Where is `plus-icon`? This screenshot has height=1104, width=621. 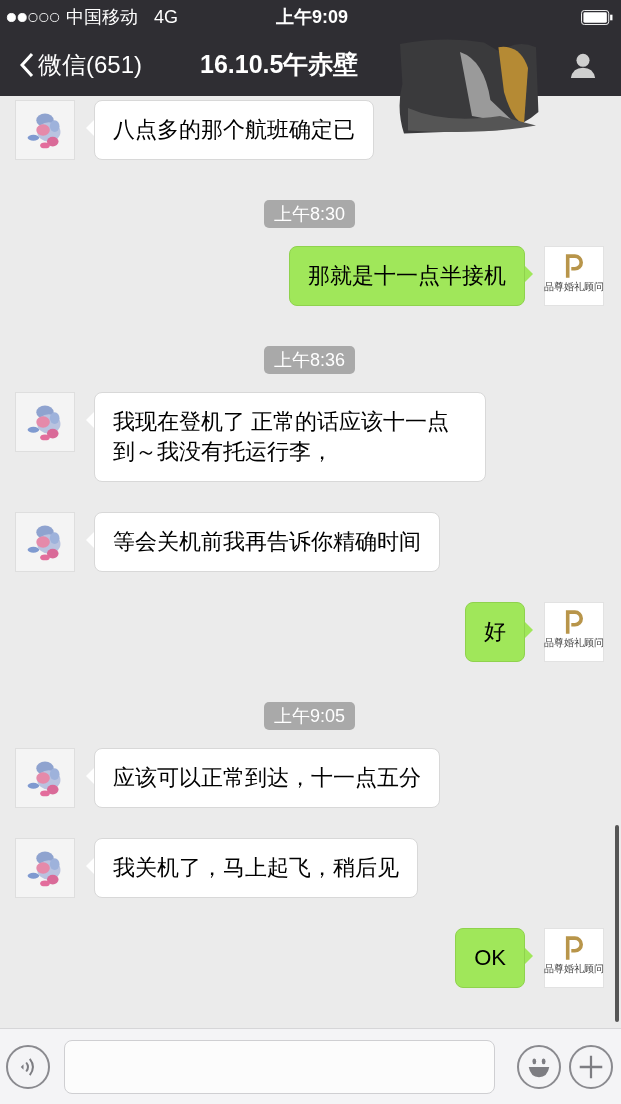
plus-icon is located at coordinates (591, 1066).